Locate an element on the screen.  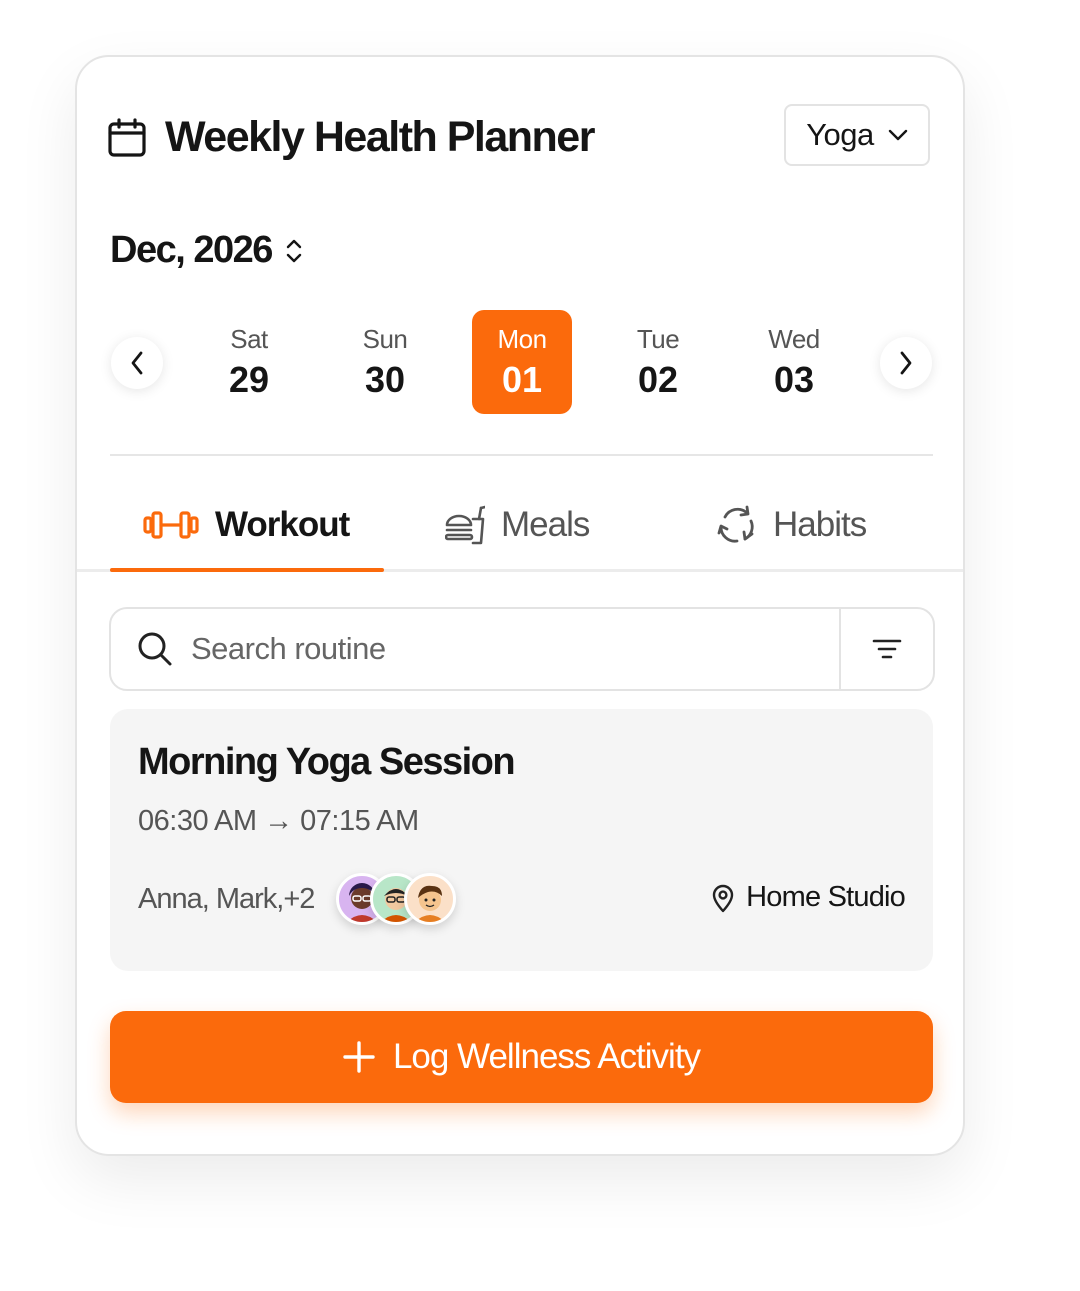
dumbbell-icon is located at coordinates (171, 525).